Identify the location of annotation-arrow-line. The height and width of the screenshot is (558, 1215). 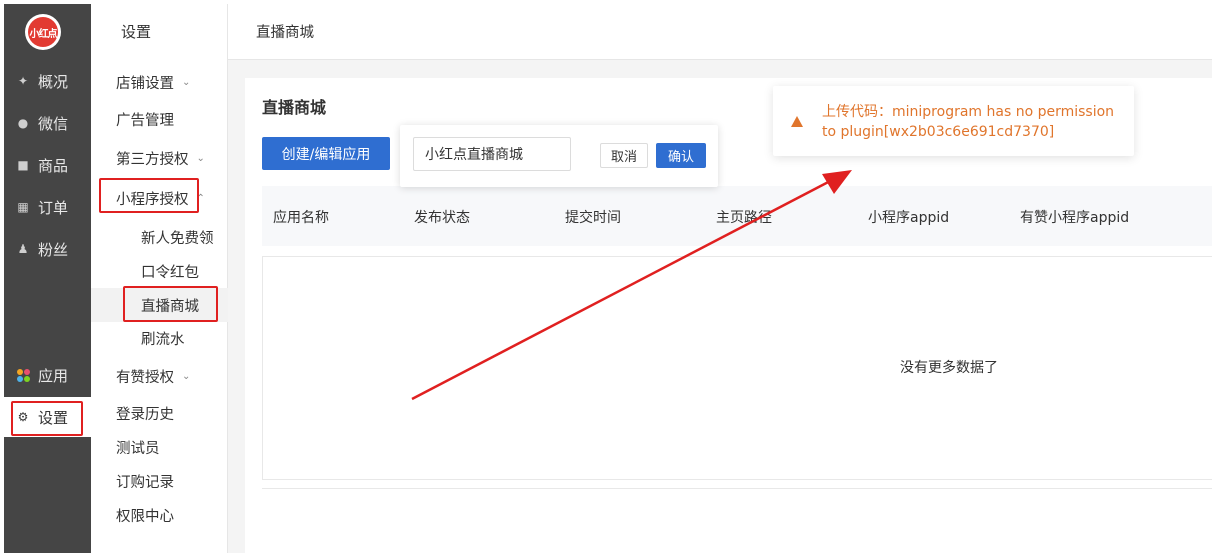
(624, 288).